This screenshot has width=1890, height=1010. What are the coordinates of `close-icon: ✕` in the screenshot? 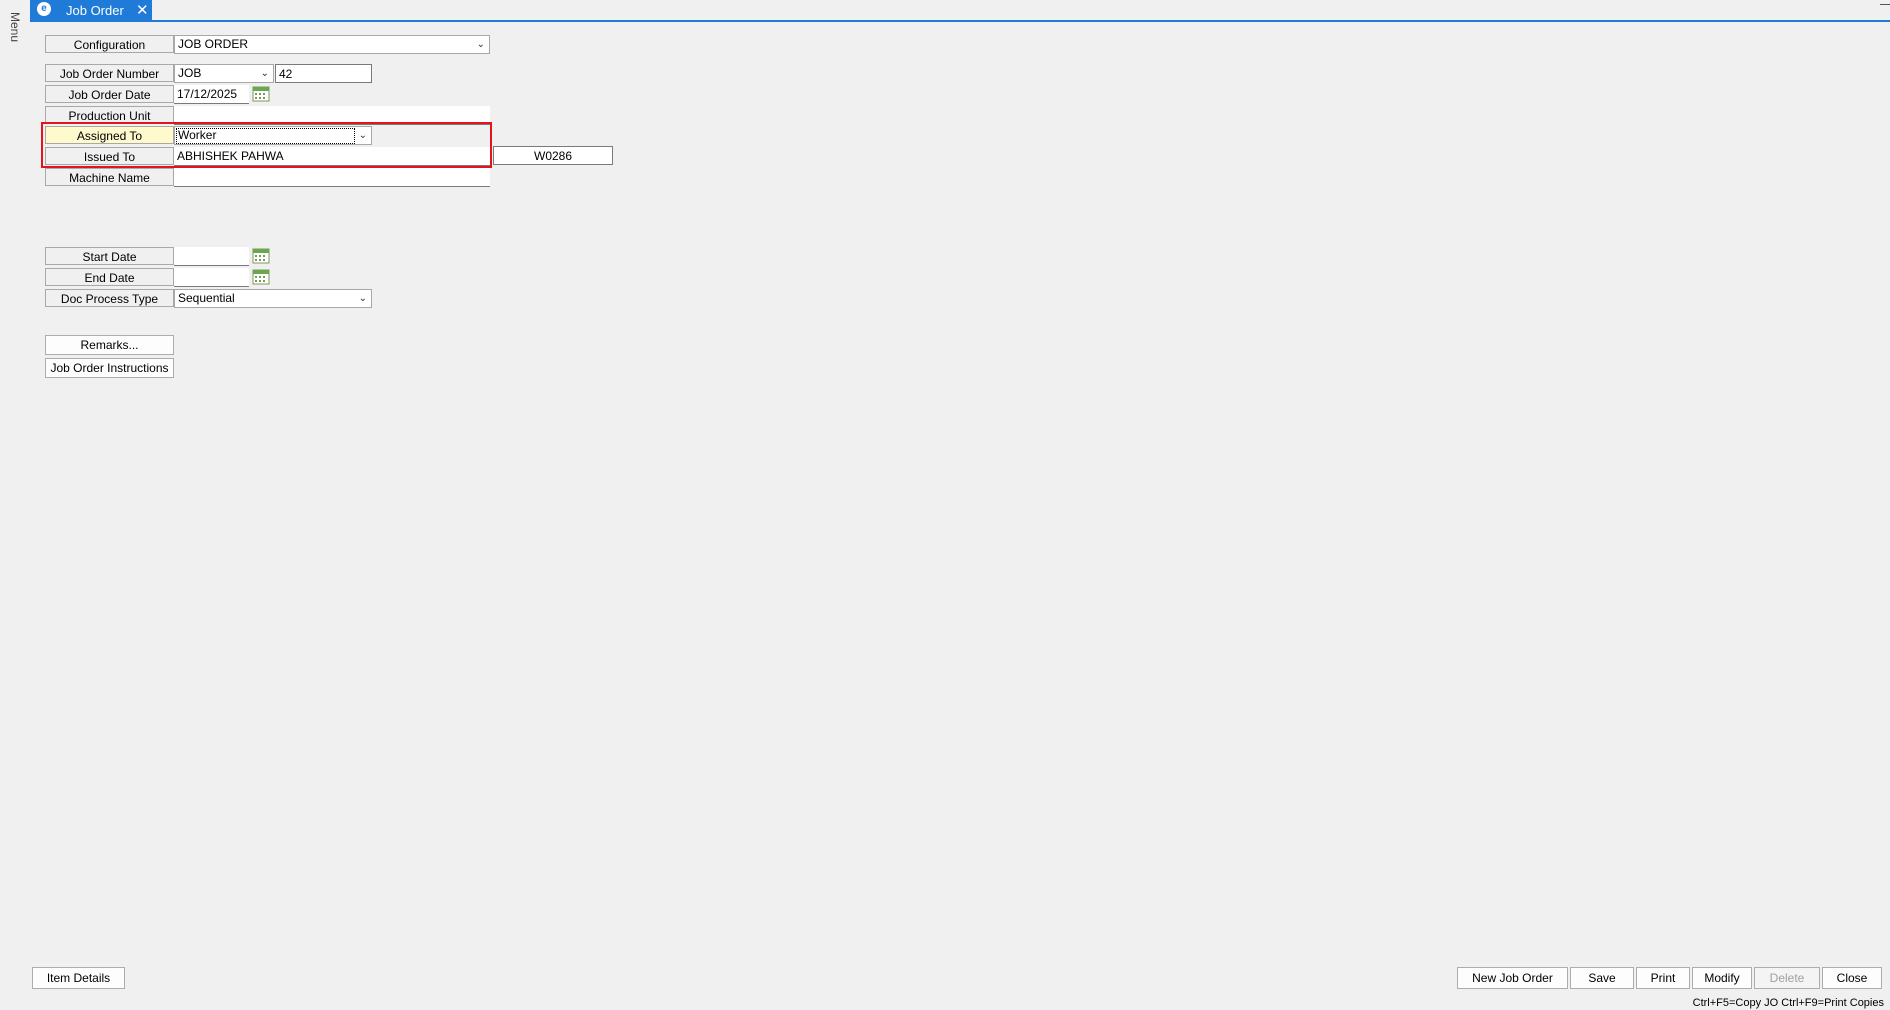 It's located at (142, 10).